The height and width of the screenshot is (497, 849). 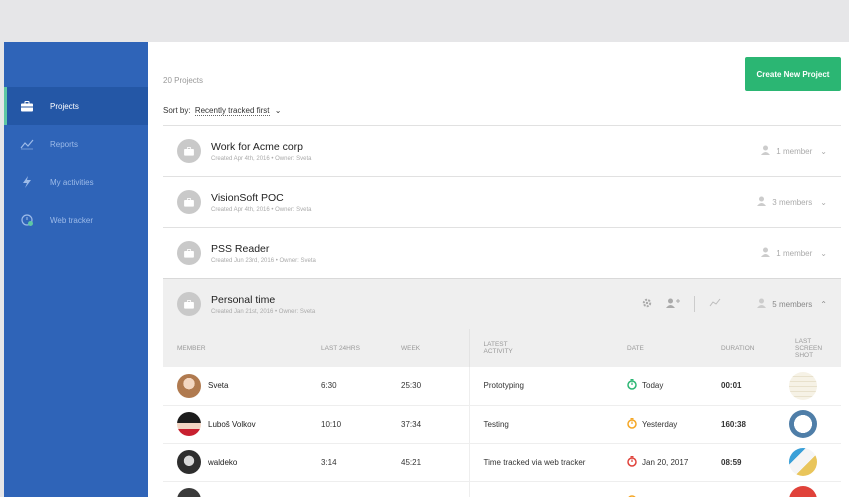 I want to click on sidebar-item-projects: Projects, so click(x=76, y=106).